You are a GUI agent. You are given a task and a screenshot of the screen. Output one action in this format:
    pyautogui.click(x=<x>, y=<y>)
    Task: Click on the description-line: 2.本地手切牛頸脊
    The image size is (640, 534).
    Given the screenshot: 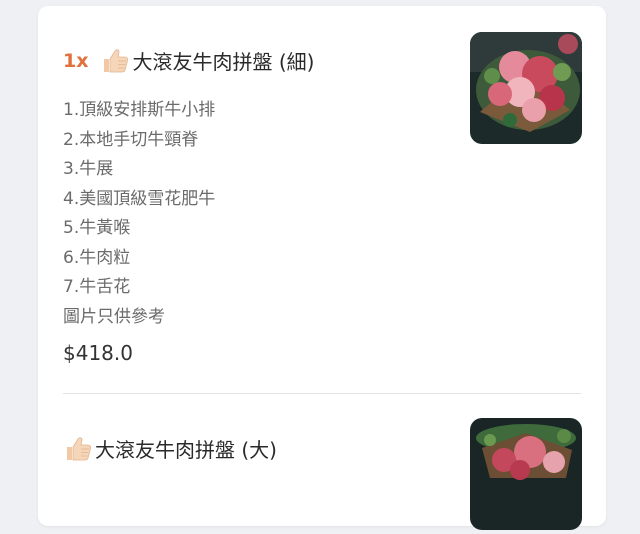 What is the action you would take?
    pyautogui.click(x=131, y=139)
    